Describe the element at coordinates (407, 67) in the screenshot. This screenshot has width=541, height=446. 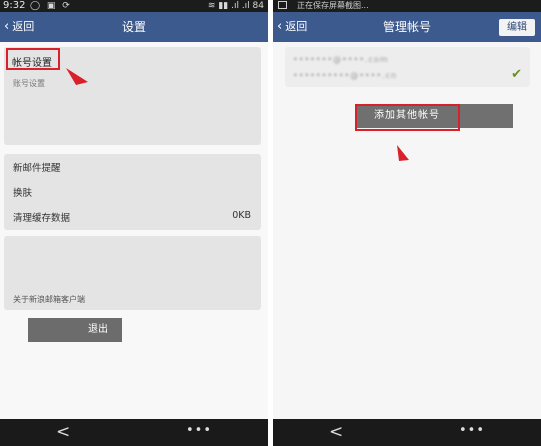
I see `account-list: •••••••@••••.com ••••••••••@••••.cn ✔` at that location.